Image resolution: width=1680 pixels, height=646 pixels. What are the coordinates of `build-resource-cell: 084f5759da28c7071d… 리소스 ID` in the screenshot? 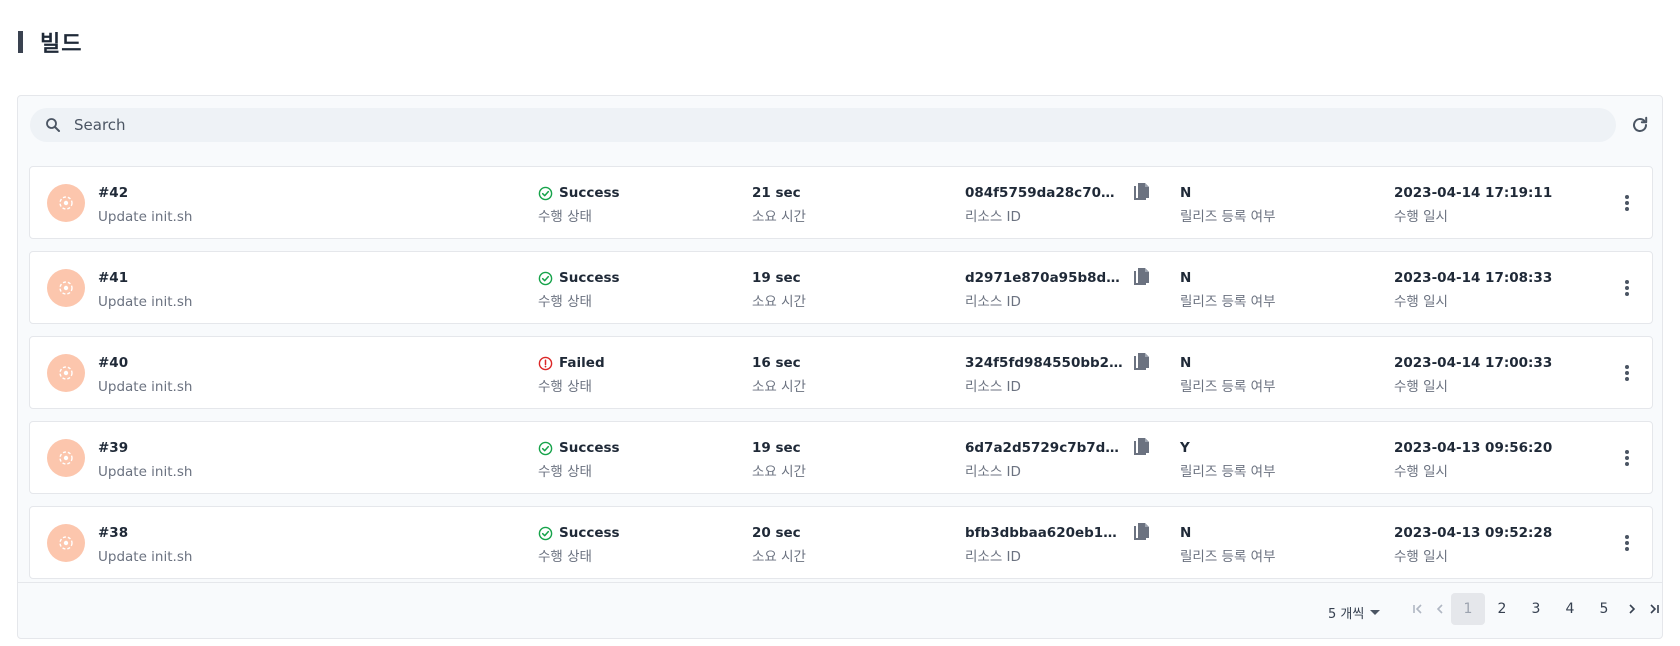 It's located at (1070, 203).